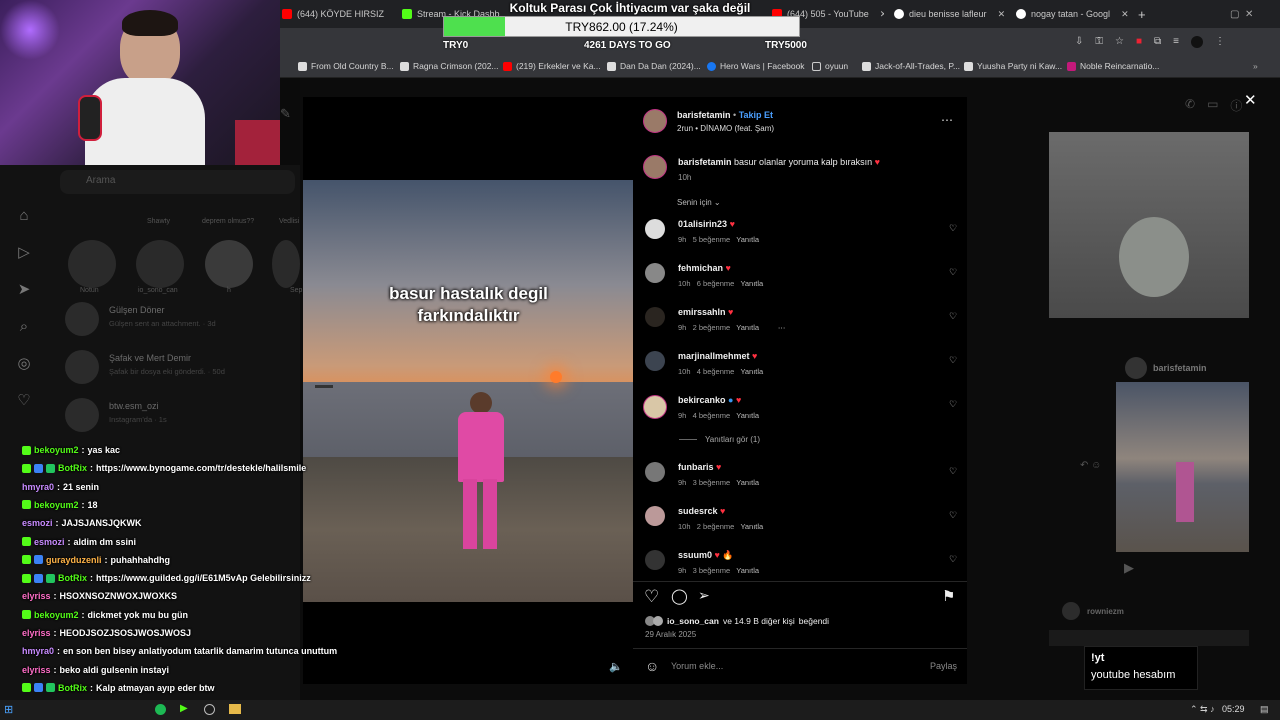  I want to click on window-controls: ▢ ✕, so click(1241, 14).